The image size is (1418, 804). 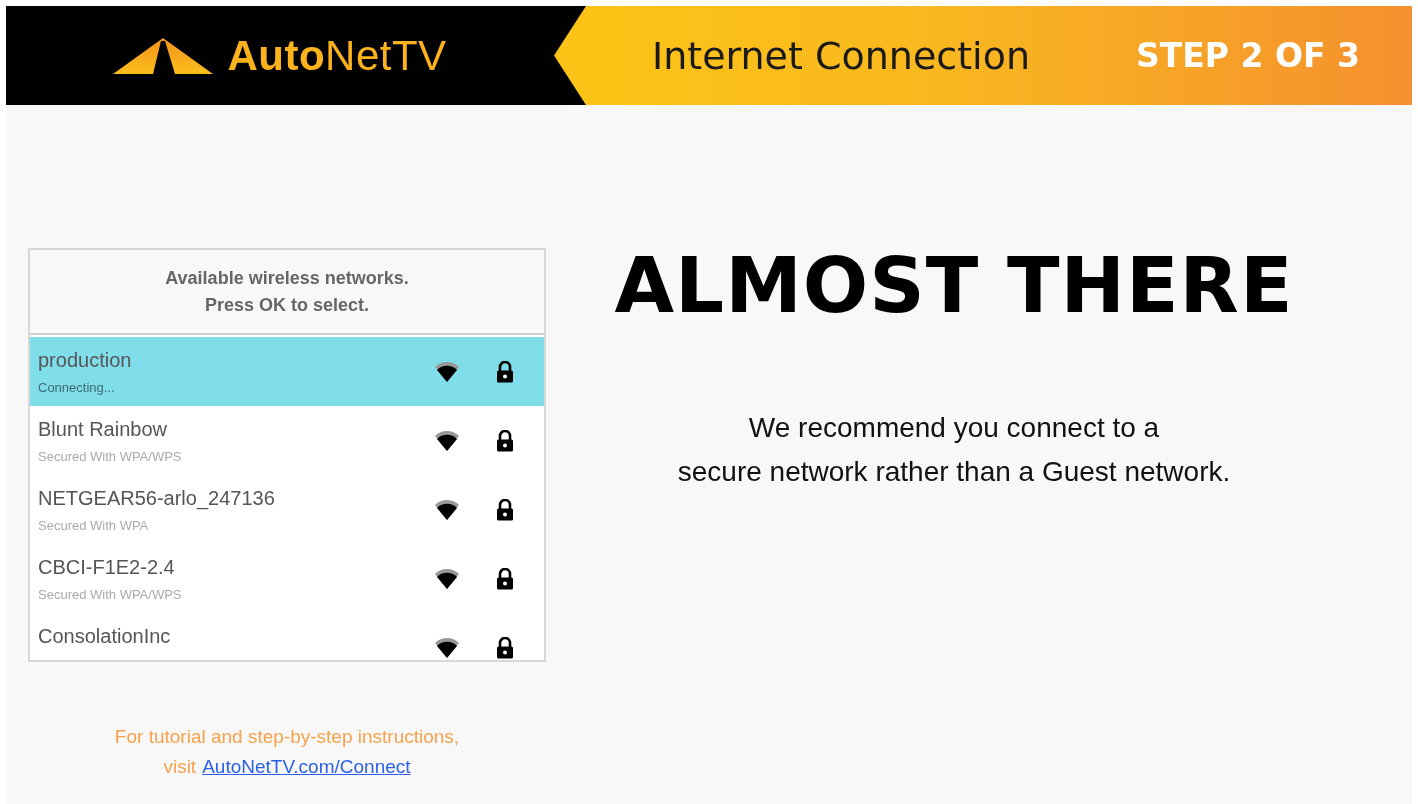 I want to click on network-name: NETGEAR56-arlo_247136, so click(x=157, y=498).